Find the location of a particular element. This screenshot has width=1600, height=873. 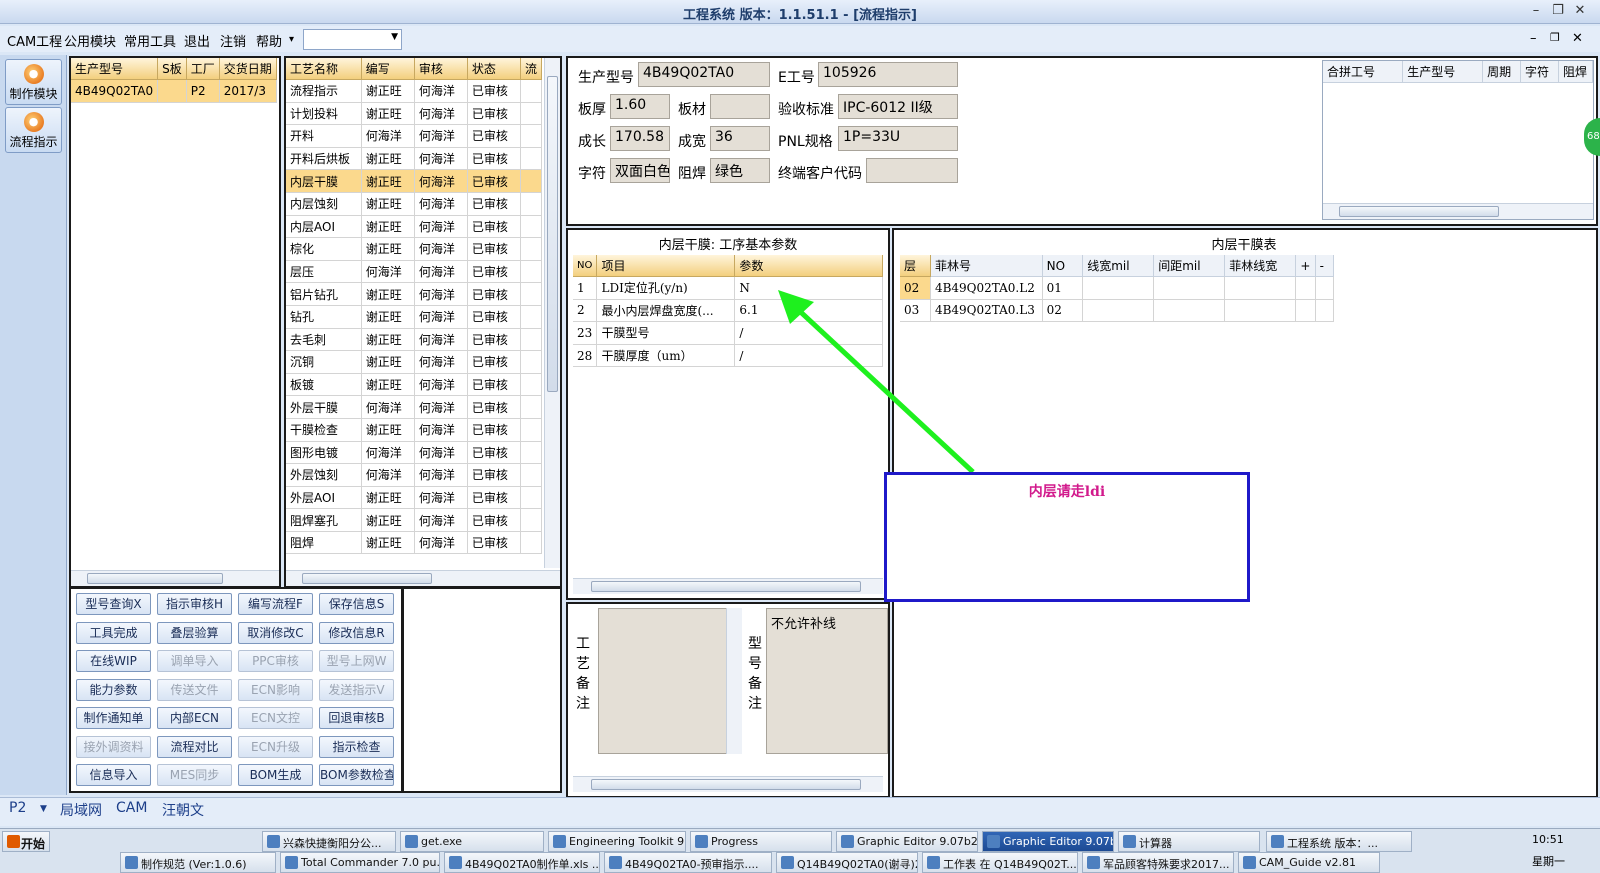

table-row: 开料后烘板 谢正旺 何海洋 已审核 is located at coordinates (414, 159).